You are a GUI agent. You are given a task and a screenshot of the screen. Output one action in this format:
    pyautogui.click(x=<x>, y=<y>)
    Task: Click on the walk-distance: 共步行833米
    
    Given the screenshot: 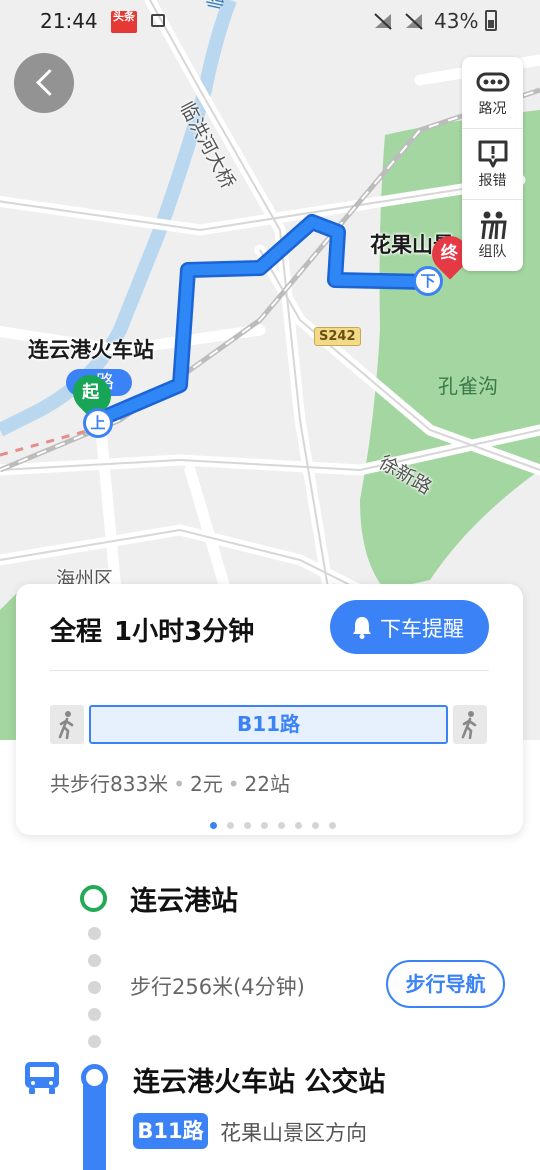 What is the action you would take?
    pyautogui.click(x=109, y=784)
    